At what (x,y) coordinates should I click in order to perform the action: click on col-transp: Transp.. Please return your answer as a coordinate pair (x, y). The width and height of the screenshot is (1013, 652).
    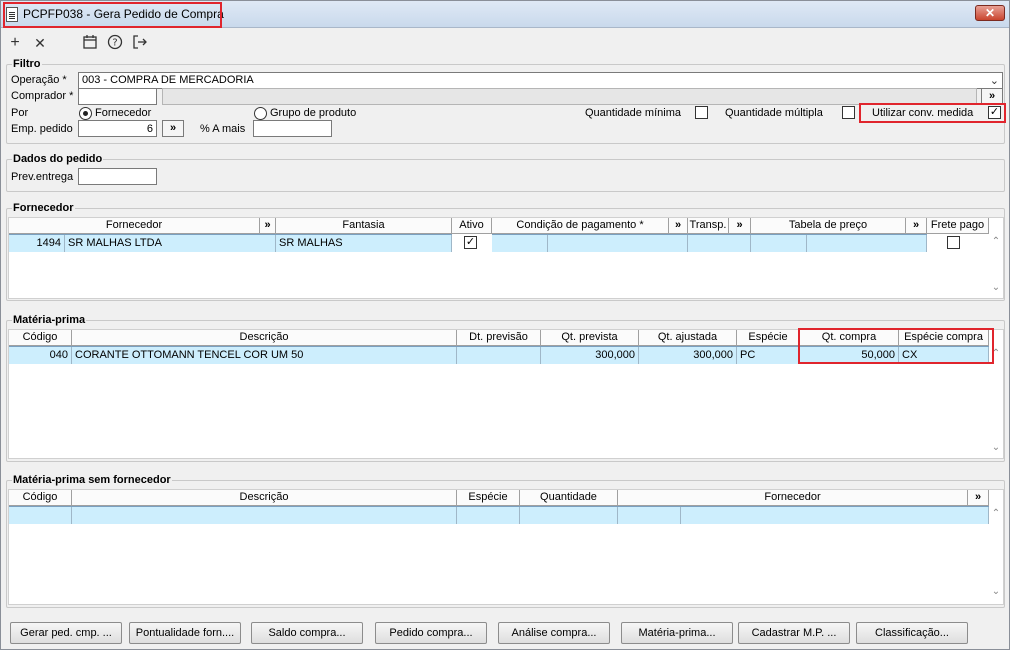
    Looking at the image, I should click on (708, 226).